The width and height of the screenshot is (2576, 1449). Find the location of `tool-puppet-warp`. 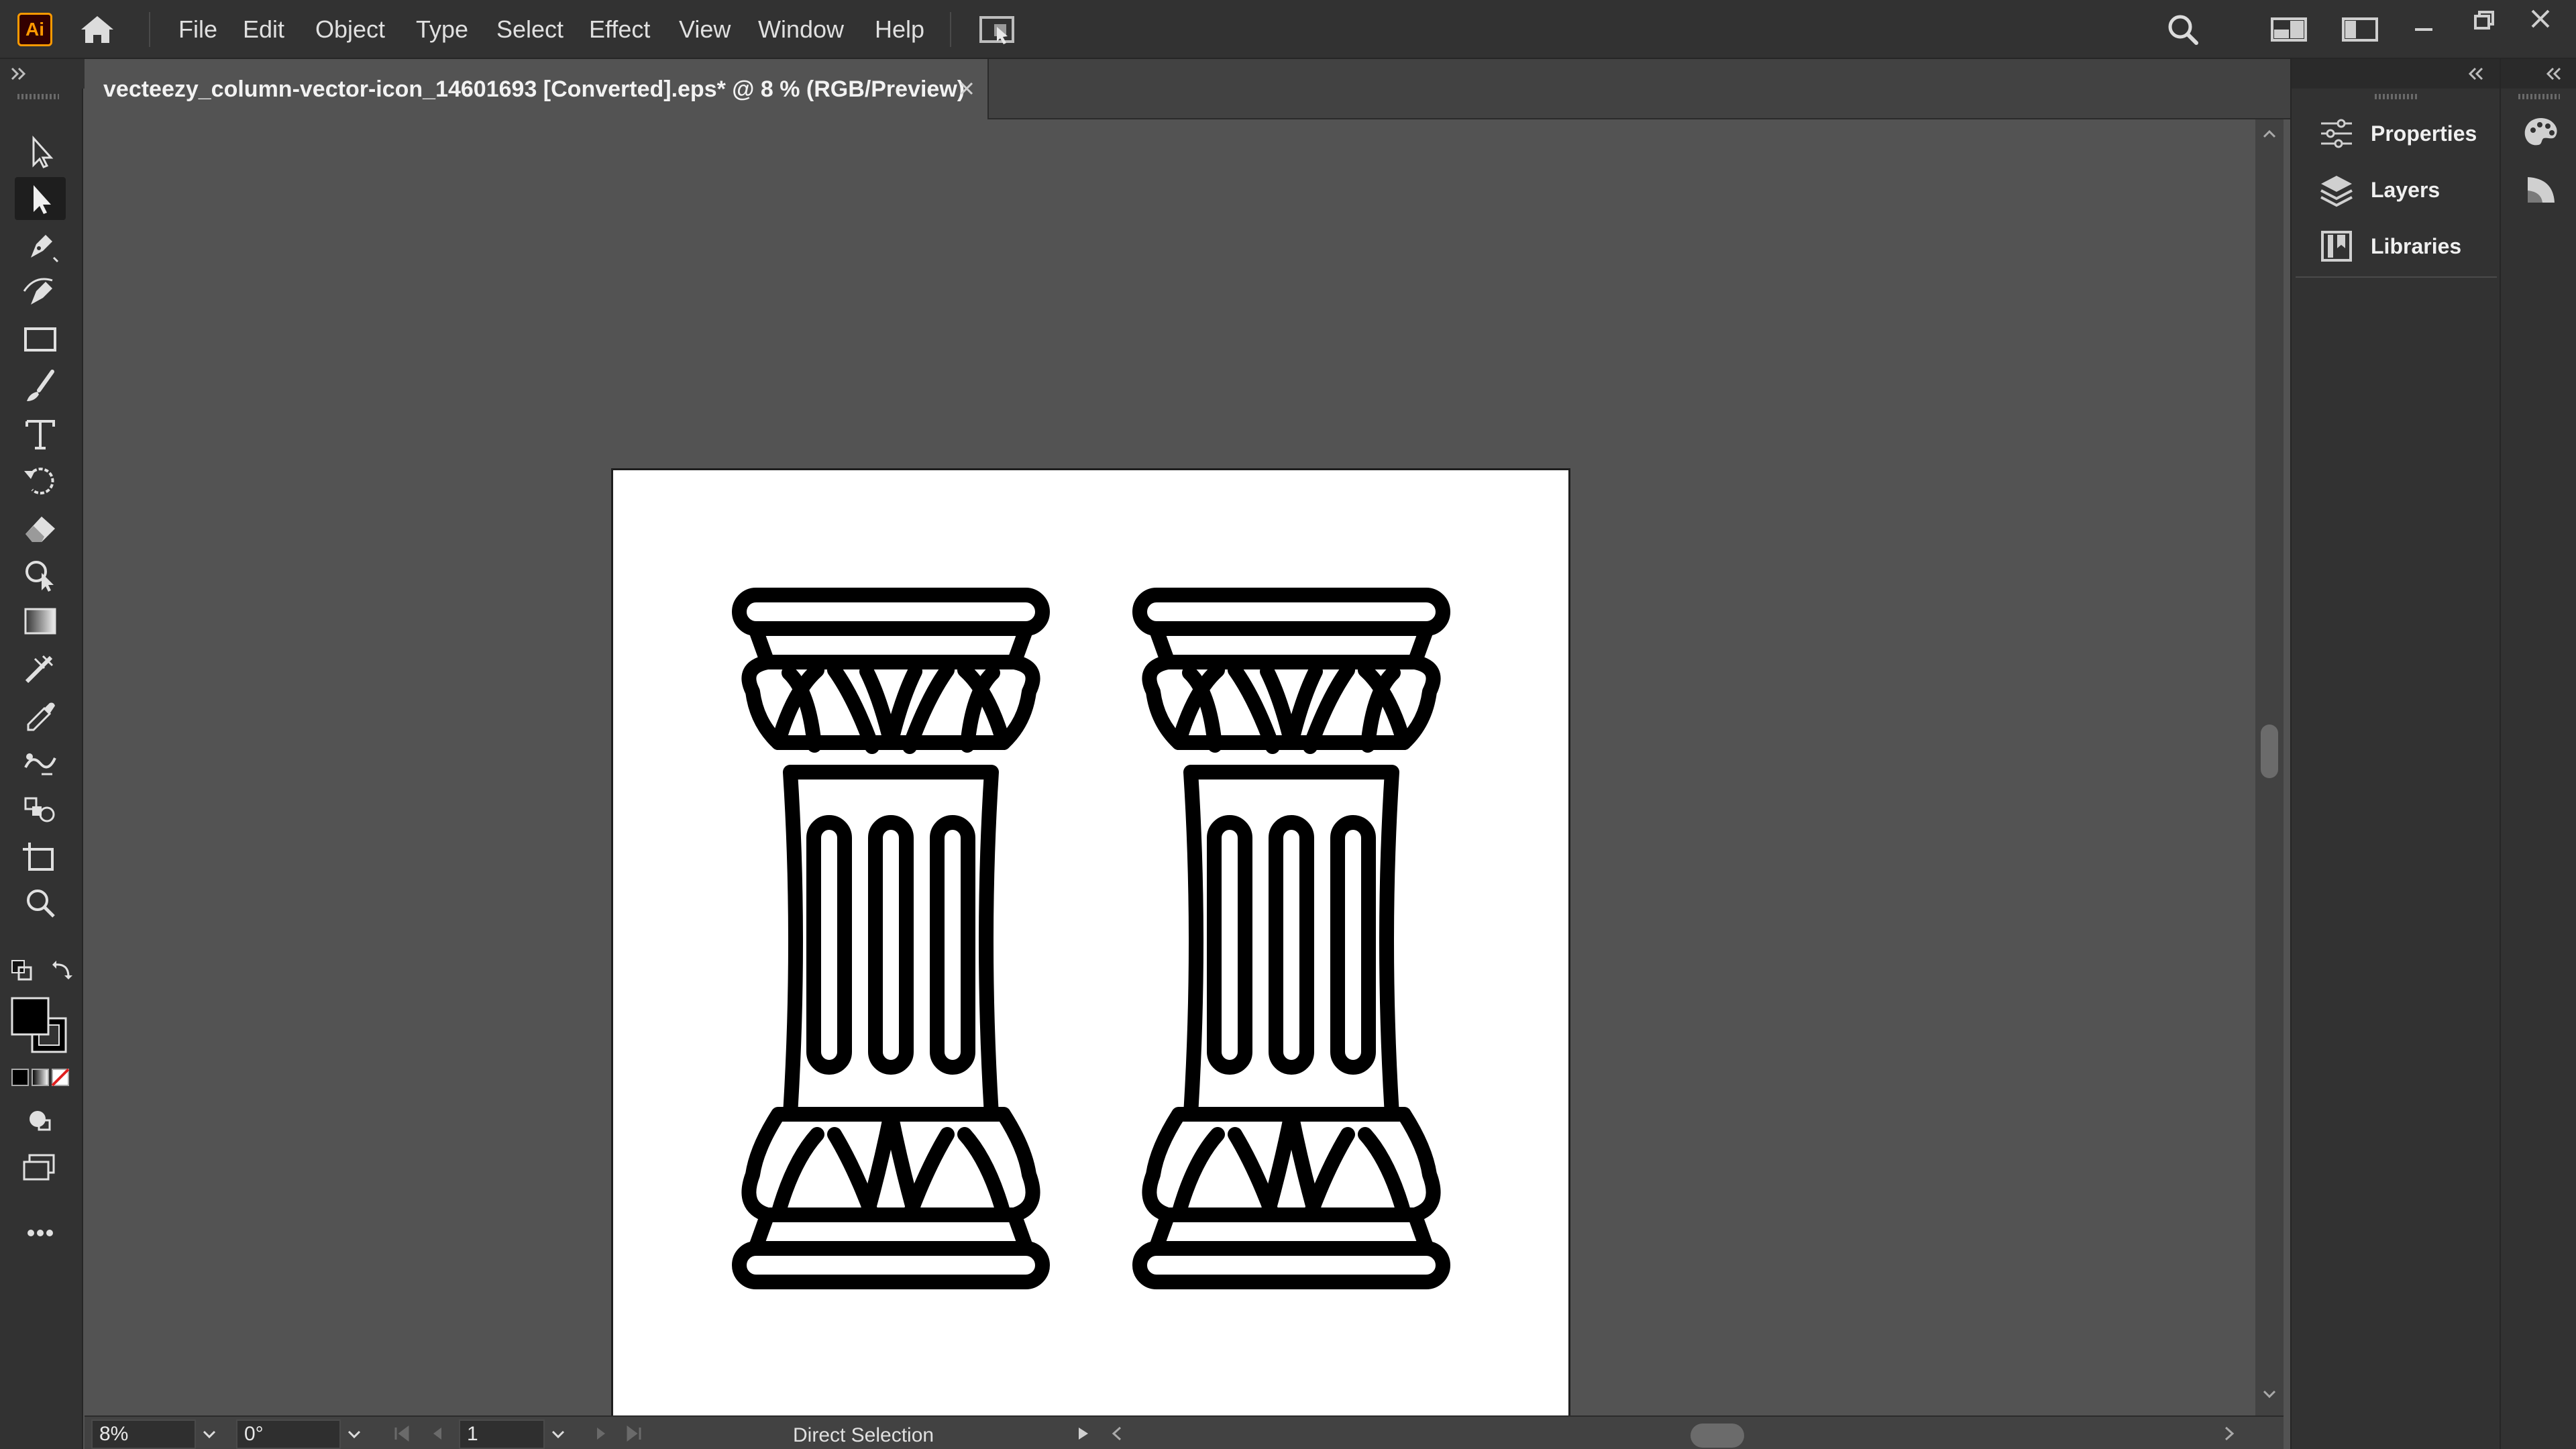

tool-puppet-warp is located at coordinates (40, 762).